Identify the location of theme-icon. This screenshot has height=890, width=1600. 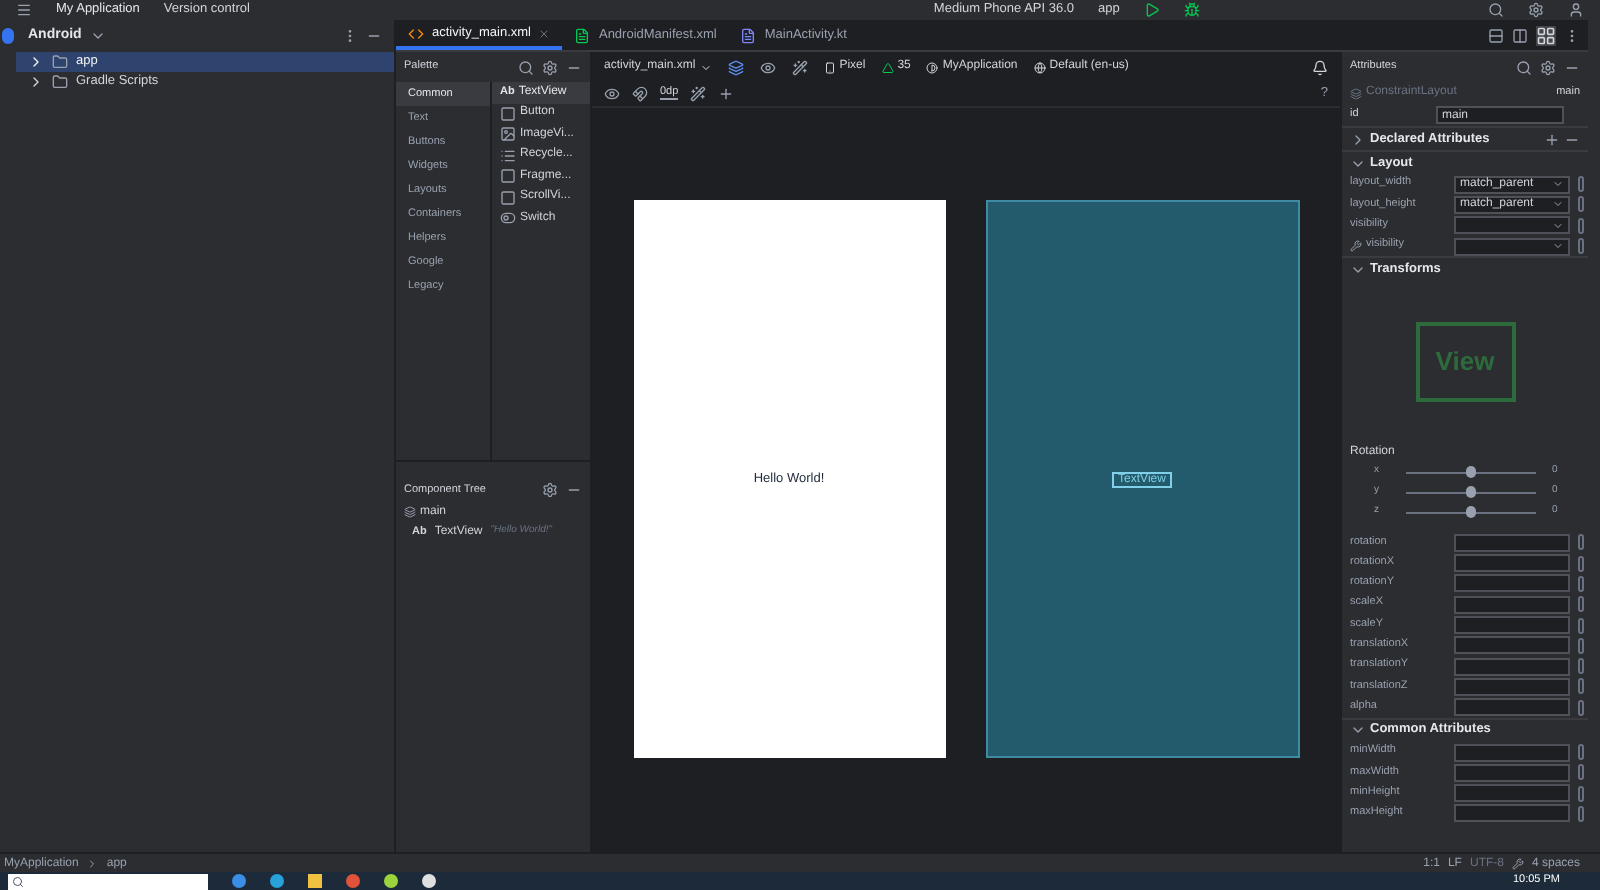
(932, 67).